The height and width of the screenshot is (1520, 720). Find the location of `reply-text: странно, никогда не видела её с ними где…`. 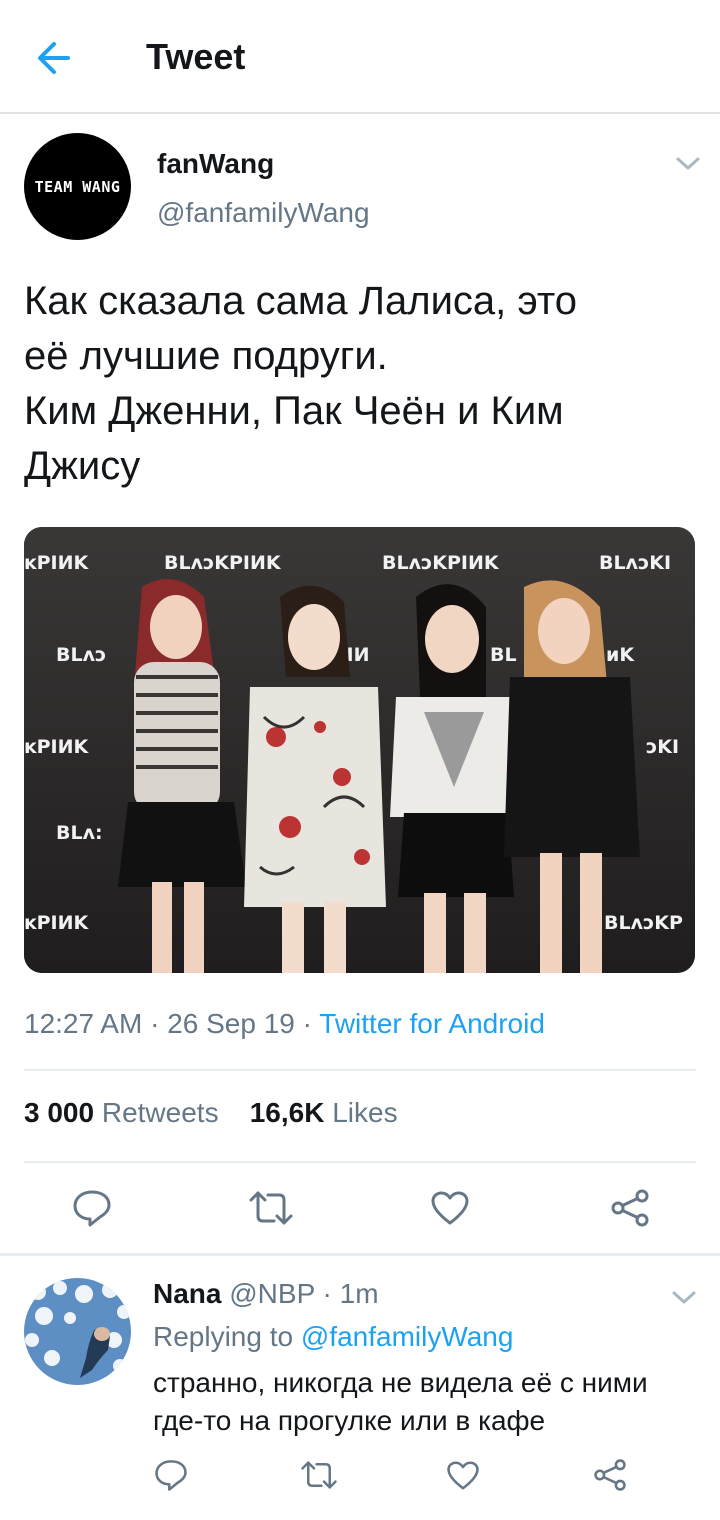

reply-text: странно, никогда не видела её с ними где… is located at coordinates (433, 1402).